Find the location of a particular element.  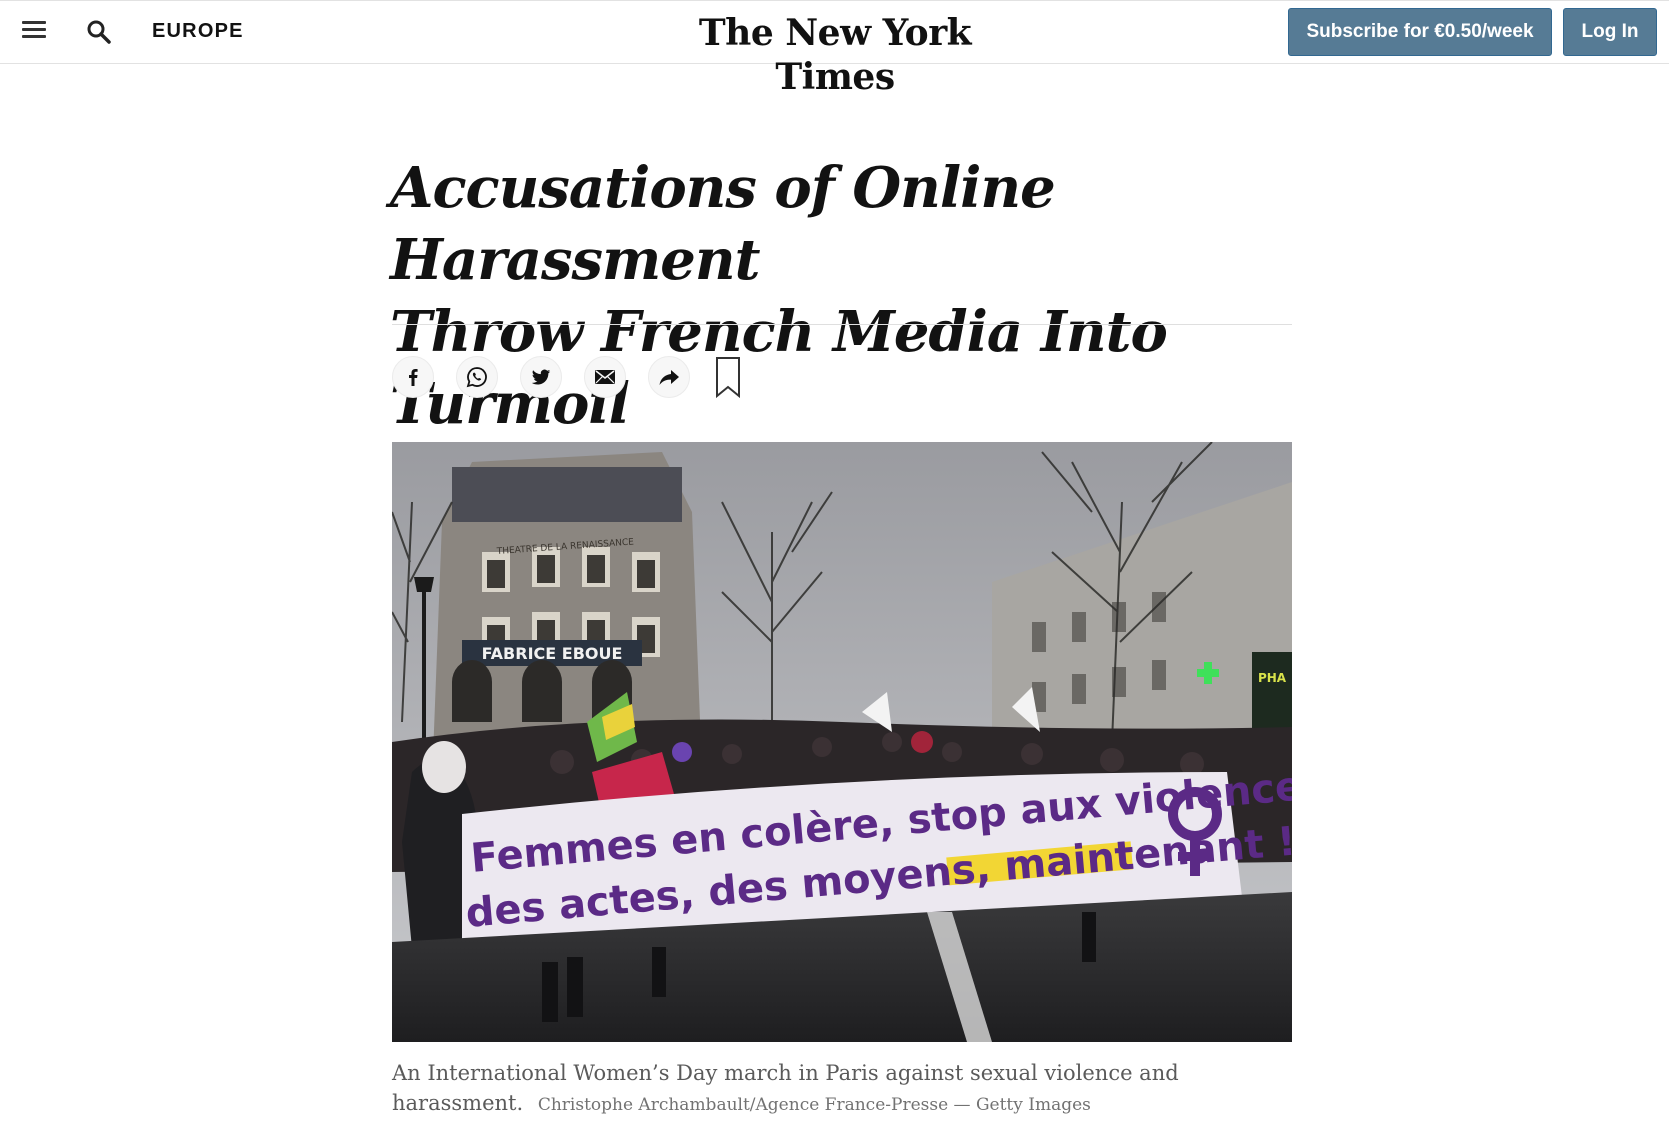

whatsapp-share-button is located at coordinates (477, 377).